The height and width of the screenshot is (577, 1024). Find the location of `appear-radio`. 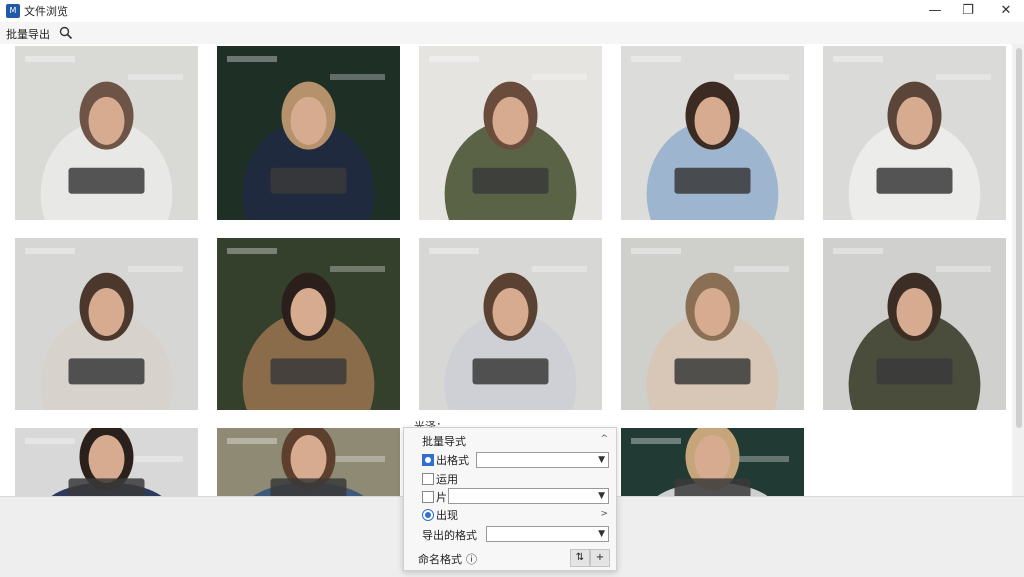

appear-radio is located at coordinates (428, 515).